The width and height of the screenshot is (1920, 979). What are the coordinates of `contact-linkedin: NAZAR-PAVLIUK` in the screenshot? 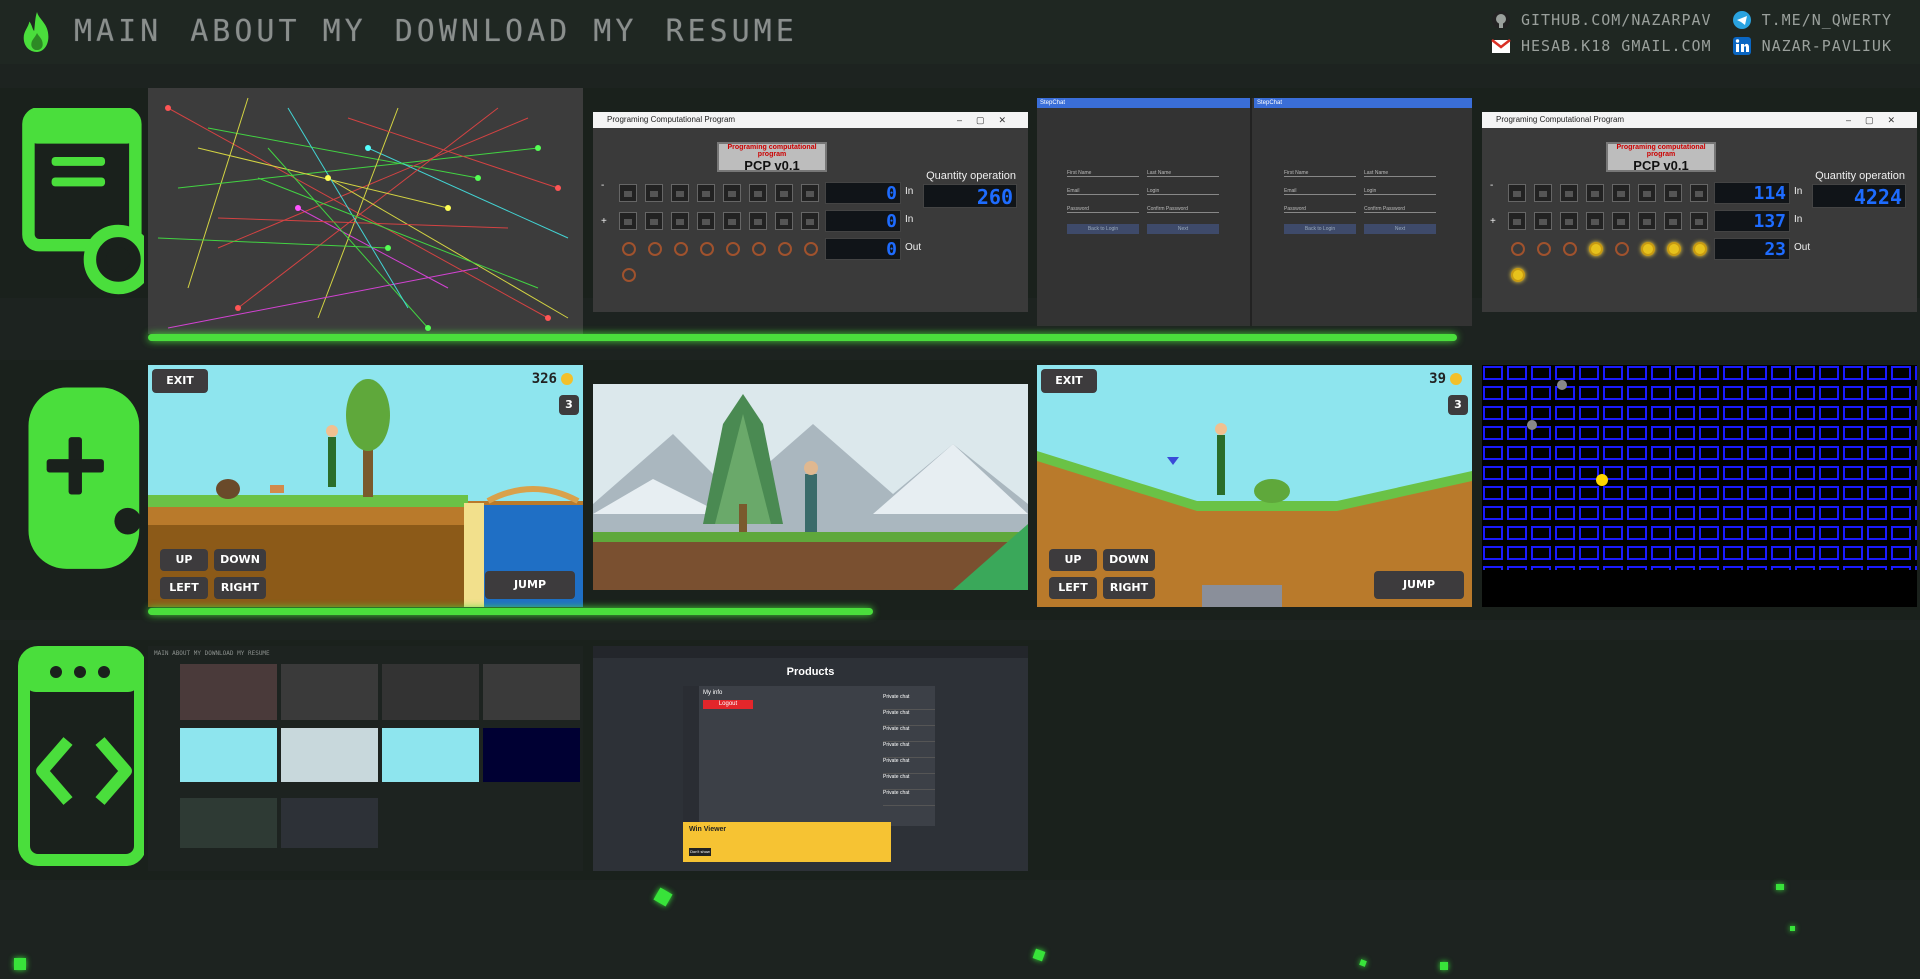 It's located at (1812, 46).